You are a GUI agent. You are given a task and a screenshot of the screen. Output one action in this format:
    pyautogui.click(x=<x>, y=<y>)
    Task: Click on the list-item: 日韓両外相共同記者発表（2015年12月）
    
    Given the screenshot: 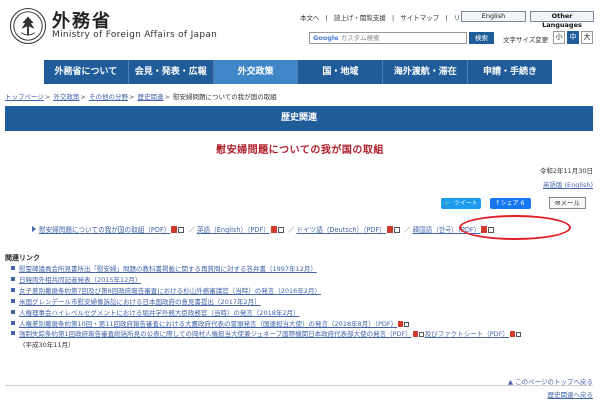 What is the action you would take?
    pyautogui.click(x=300, y=280)
    